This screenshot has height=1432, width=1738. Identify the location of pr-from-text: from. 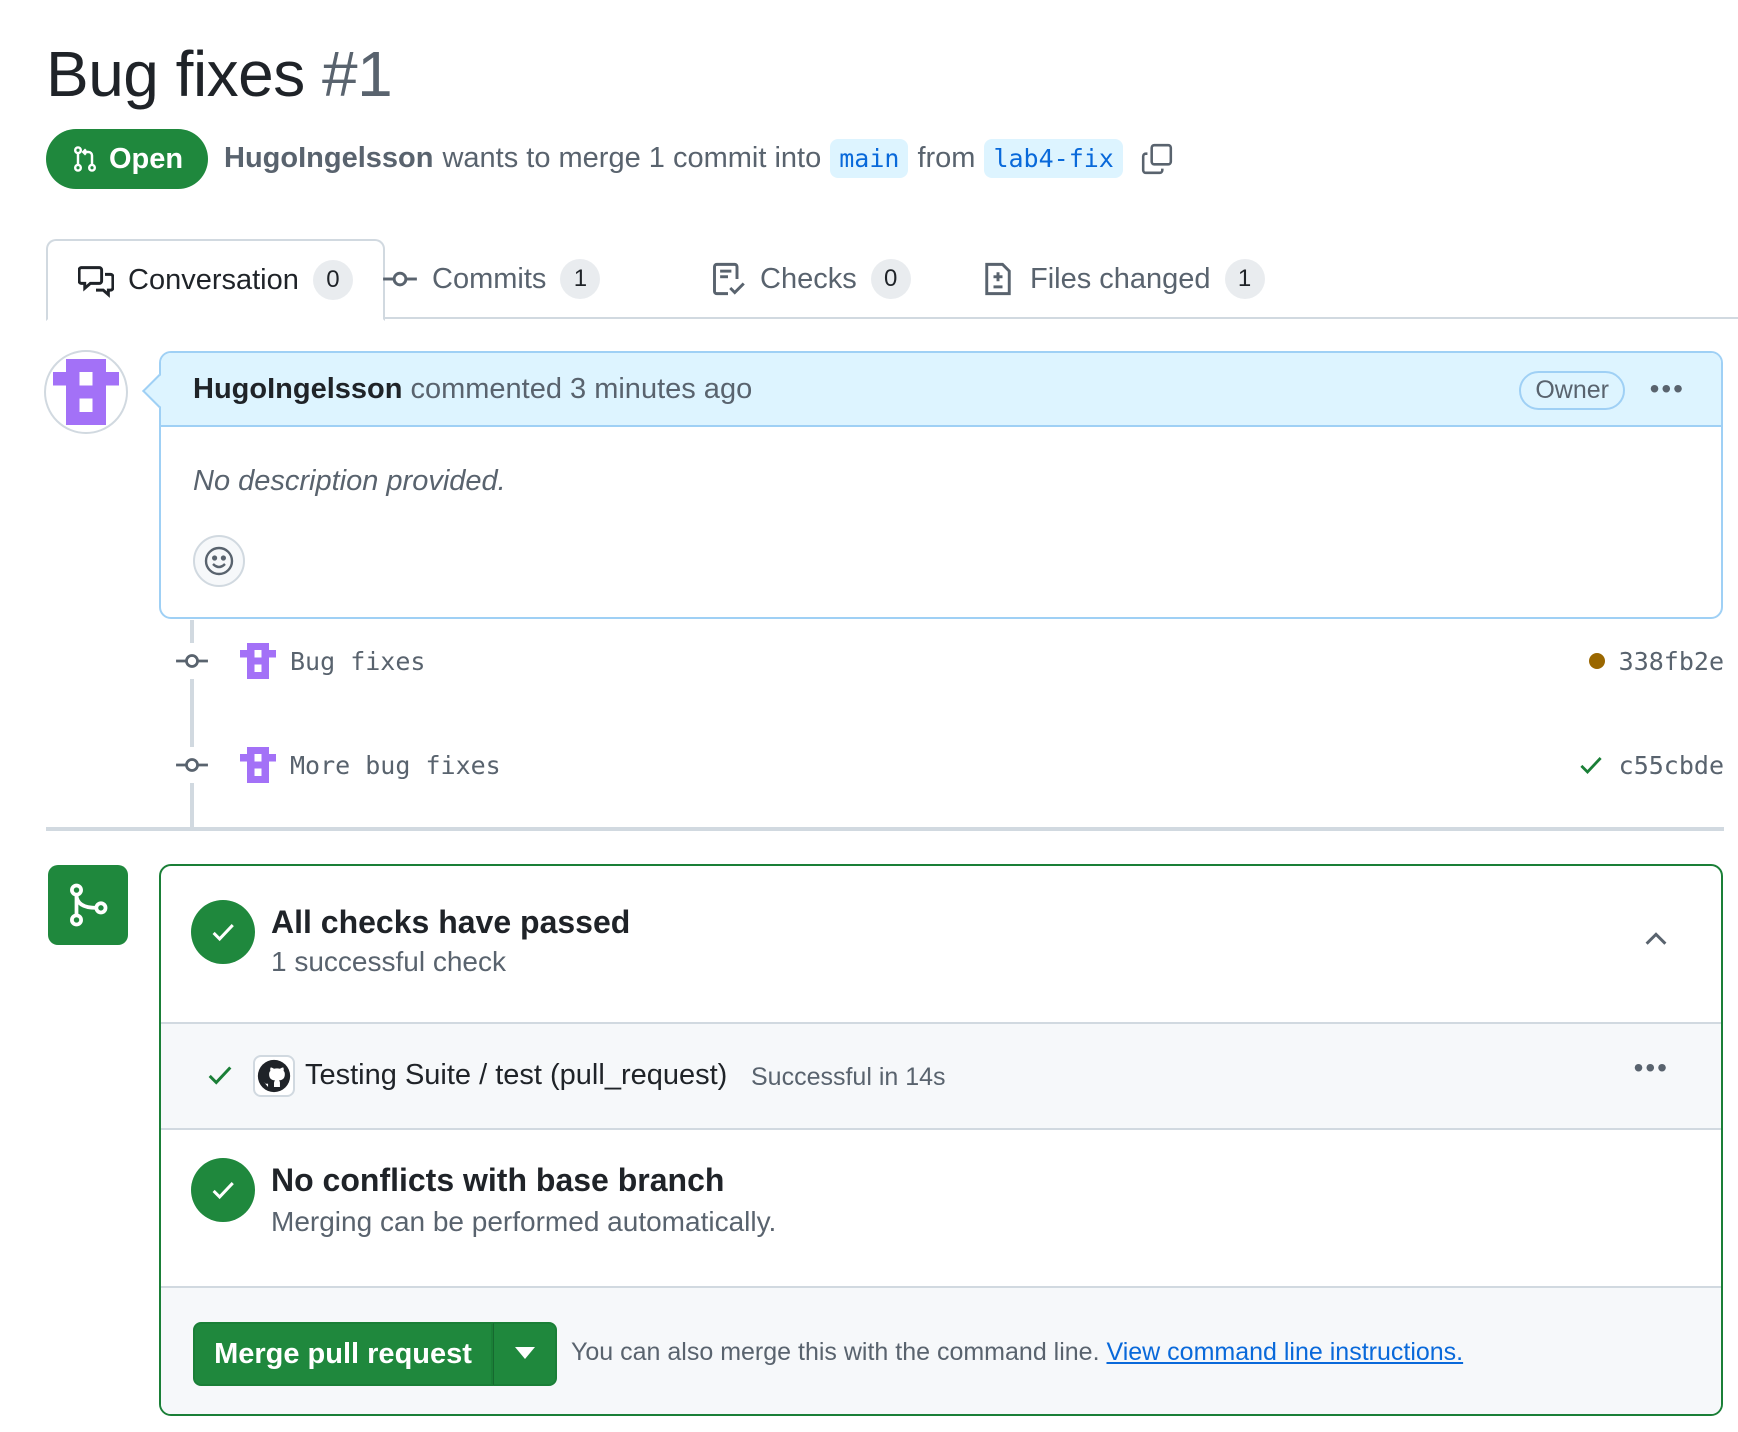
(946, 158).